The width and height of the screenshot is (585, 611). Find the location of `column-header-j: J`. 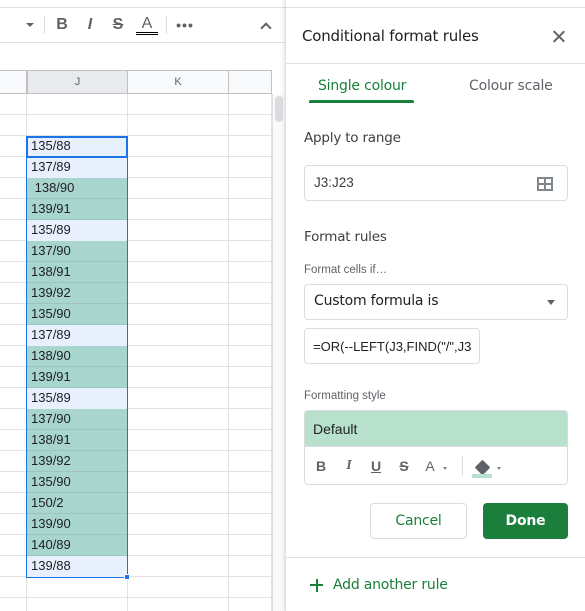

column-header-j: J is located at coordinates (77, 82).